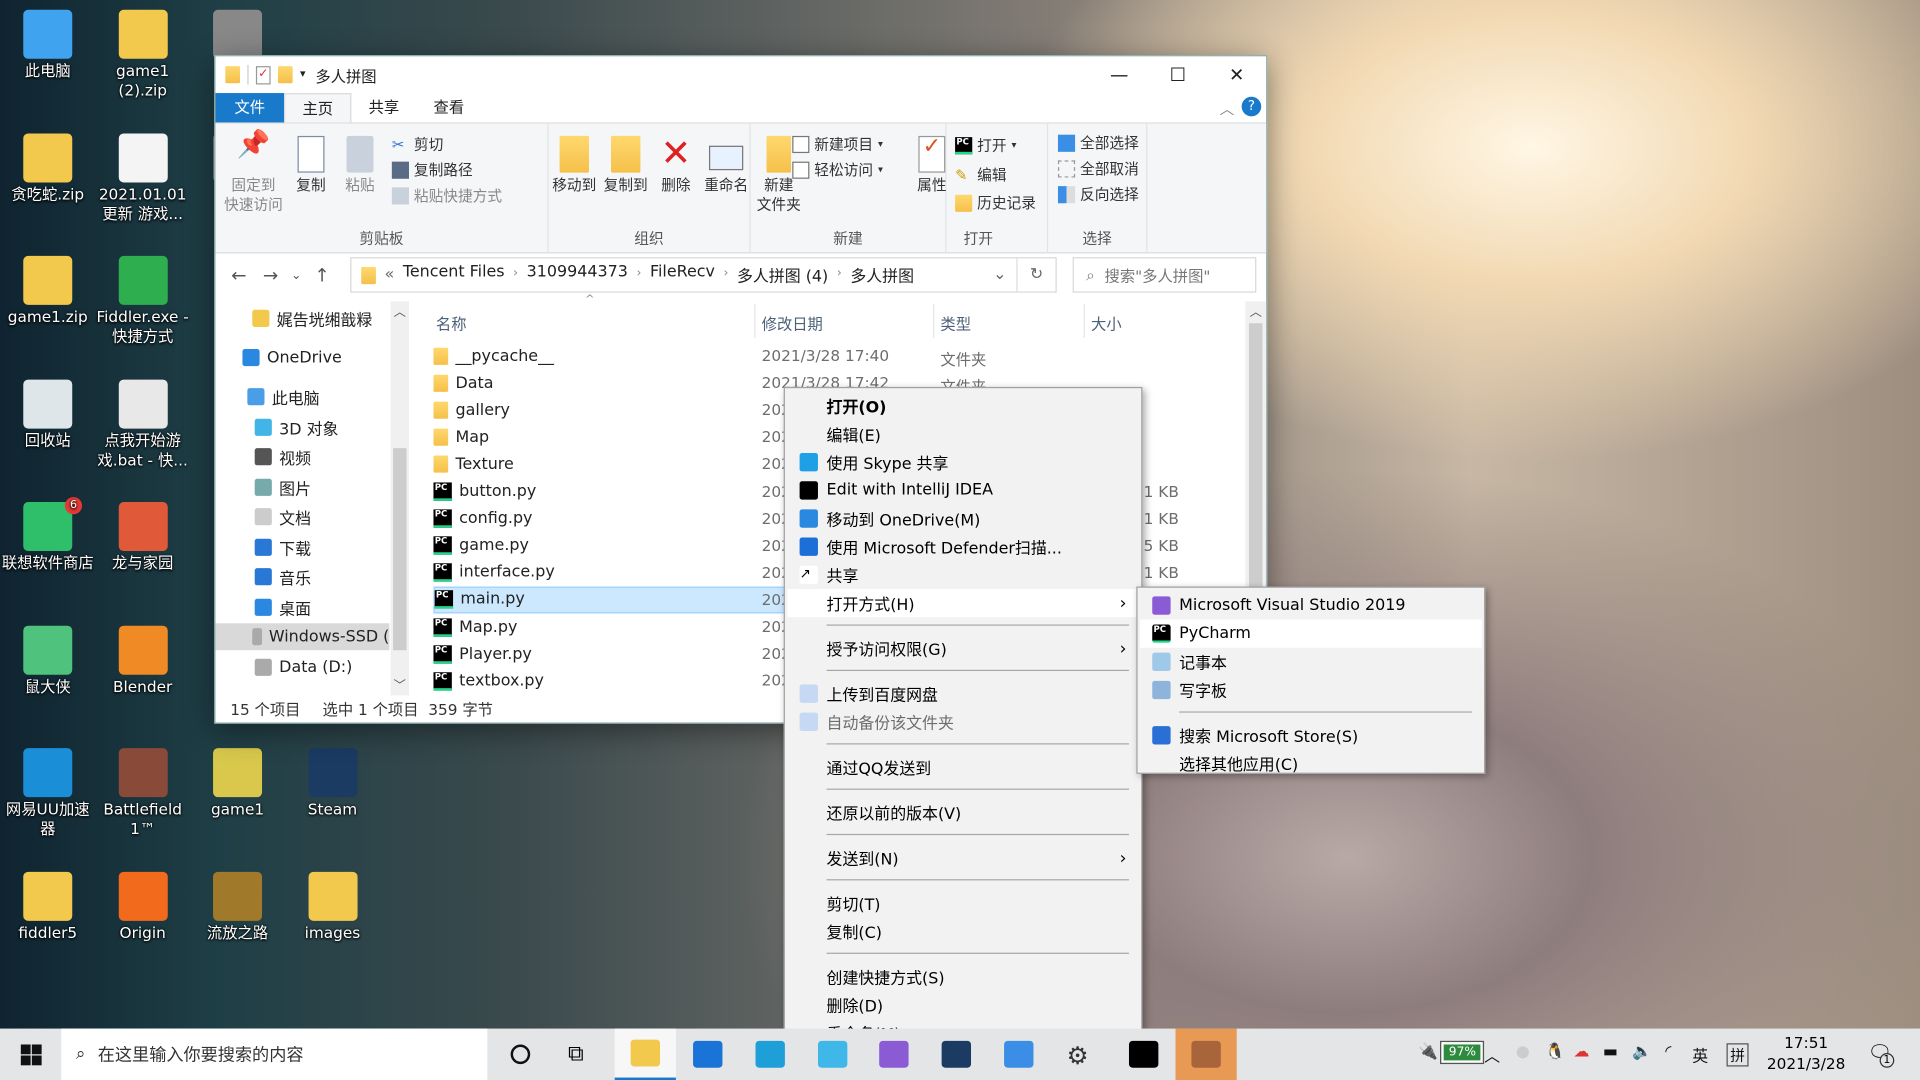 The width and height of the screenshot is (1920, 1080). Describe the element at coordinates (962, 575) in the screenshot. I see `menu-item: ↗ 共享` at that location.